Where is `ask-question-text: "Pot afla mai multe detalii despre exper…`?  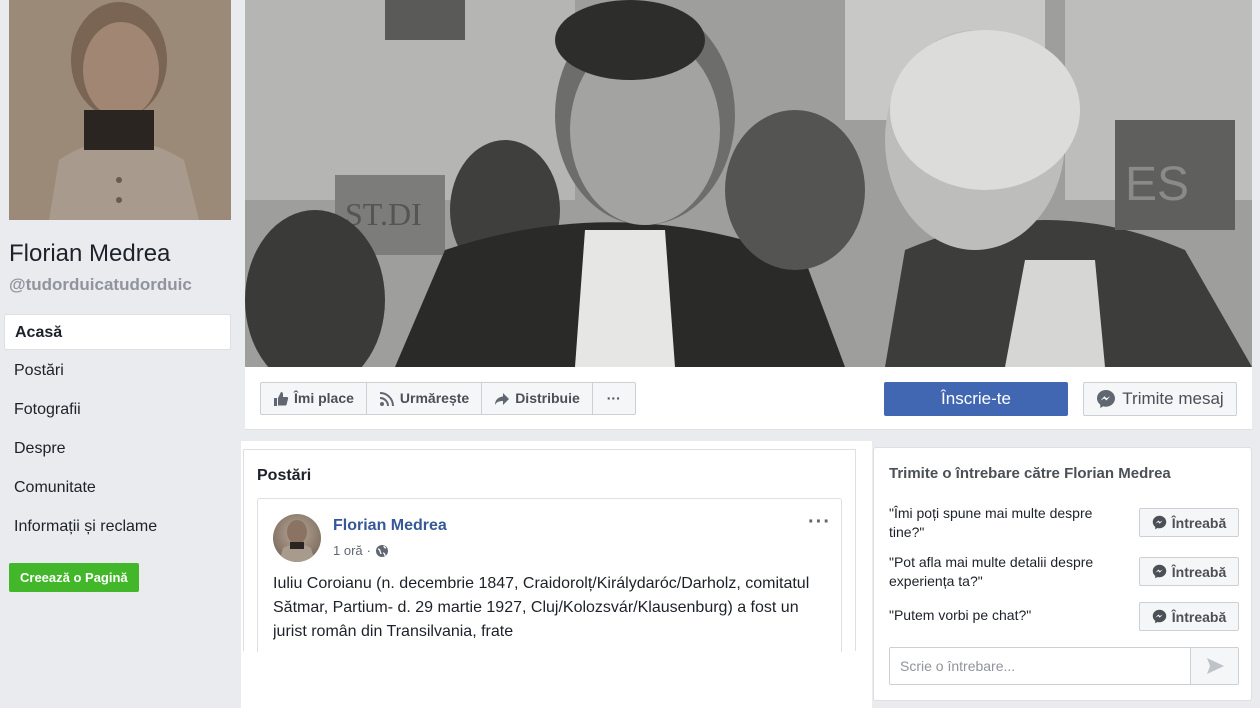
ask-question-text: "Pot afla mai multe detalii despre exper… is located at coordinates (991, 571).